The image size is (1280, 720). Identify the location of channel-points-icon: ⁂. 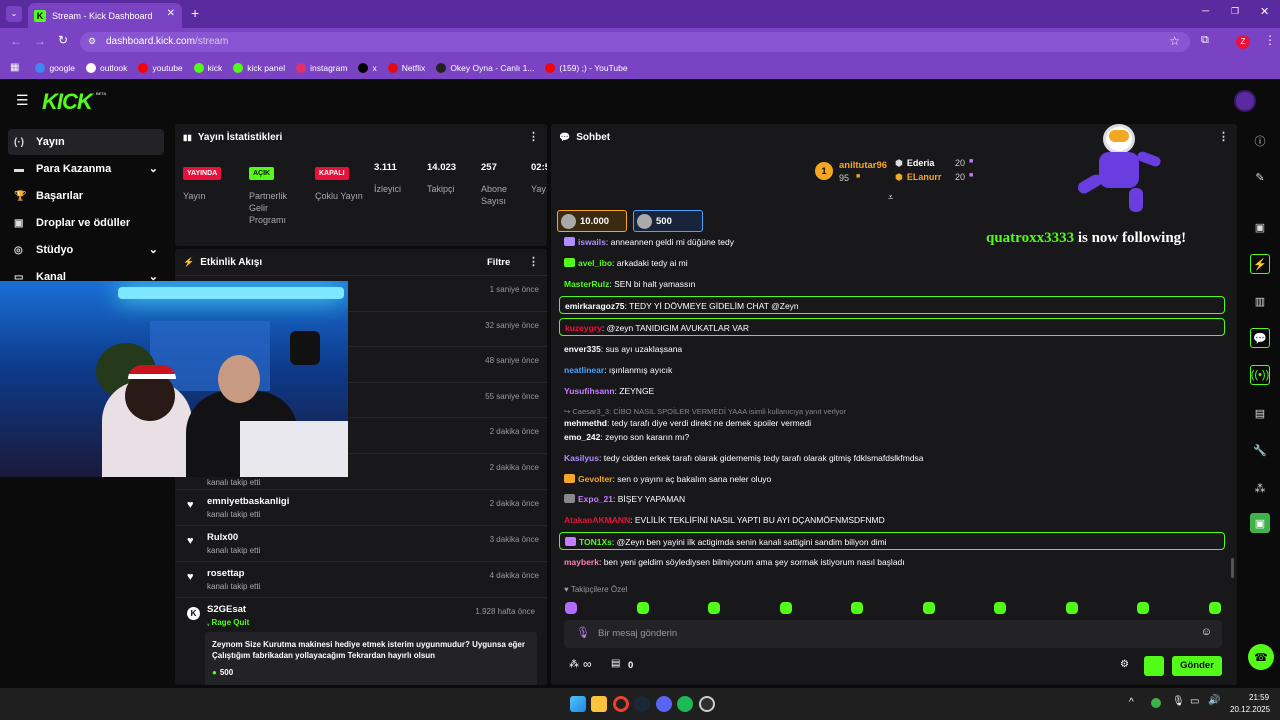
(574, 664).